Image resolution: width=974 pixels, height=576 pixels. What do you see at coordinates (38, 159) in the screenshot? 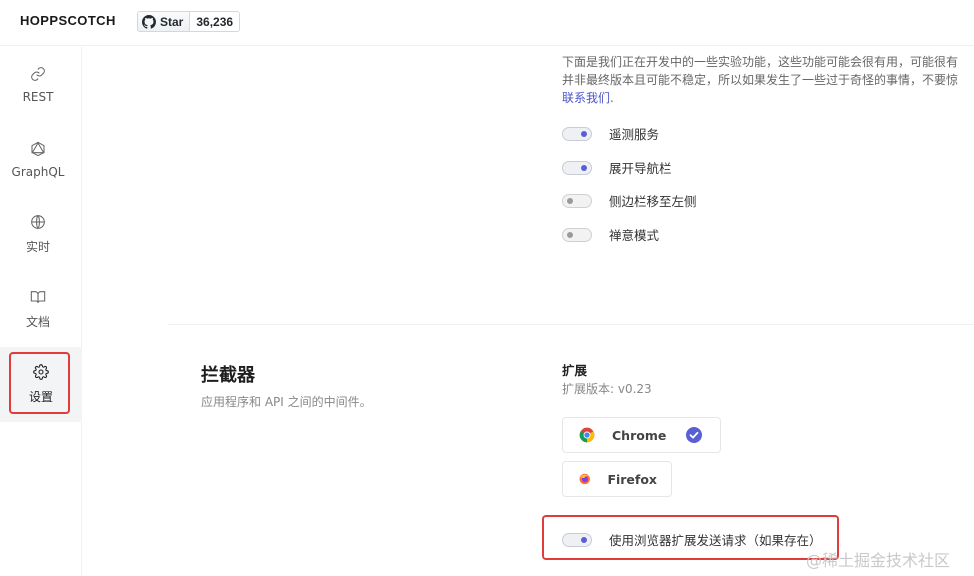
I see `sidebar-item-graphql: GraphQL` at bounding box center [38, 159].